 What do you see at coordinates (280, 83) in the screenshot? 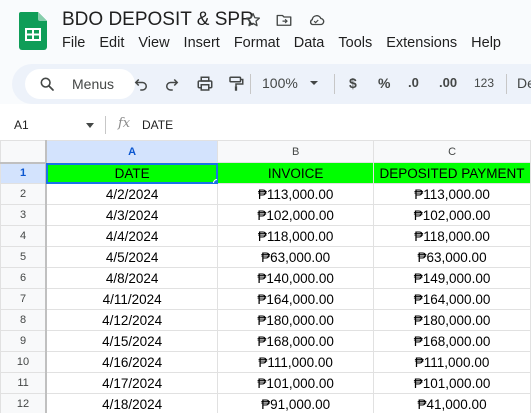
I see `zoom-select: 100%` at bounding box center [280, 83].